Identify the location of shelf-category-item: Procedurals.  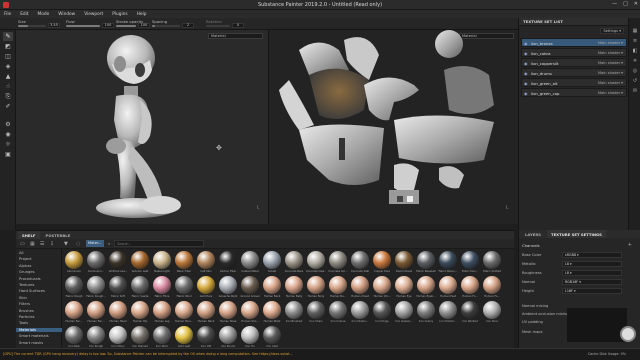
(30, 279).